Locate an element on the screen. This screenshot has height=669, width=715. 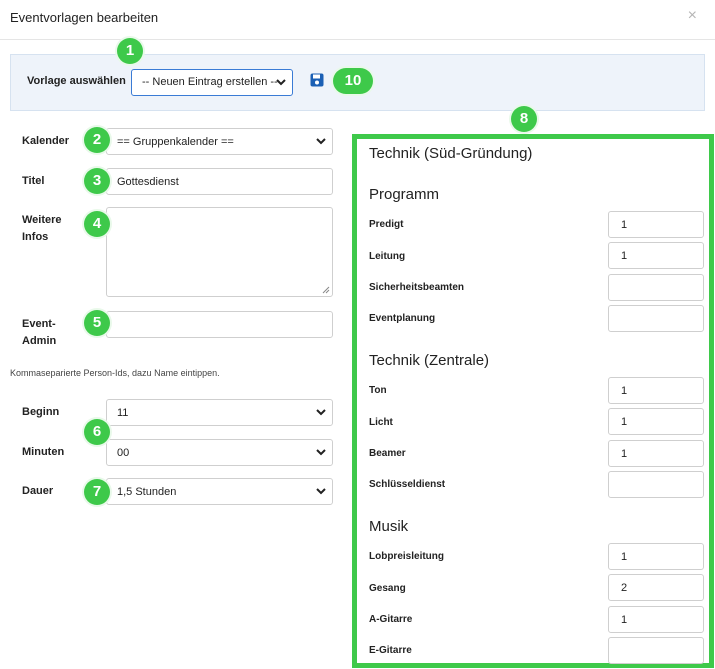
annotation-badge: 5 is located at coordinates (97, 323).